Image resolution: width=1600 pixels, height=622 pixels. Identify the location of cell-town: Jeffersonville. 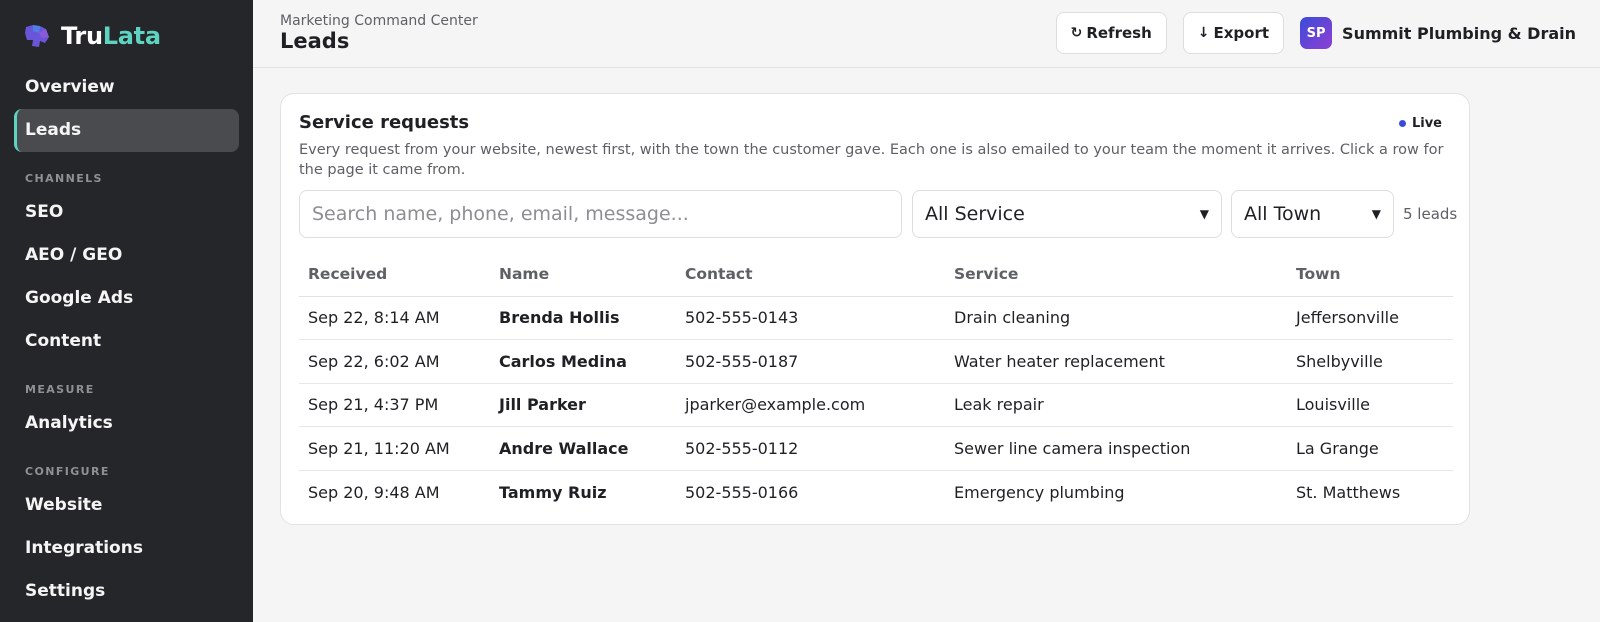
(1370, 318).